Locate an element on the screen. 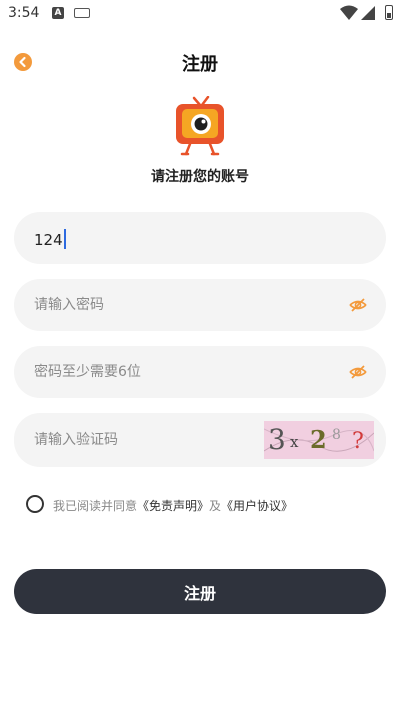 This screenshot has width=400, height=711. password-field is located at coordinates (200, 305).